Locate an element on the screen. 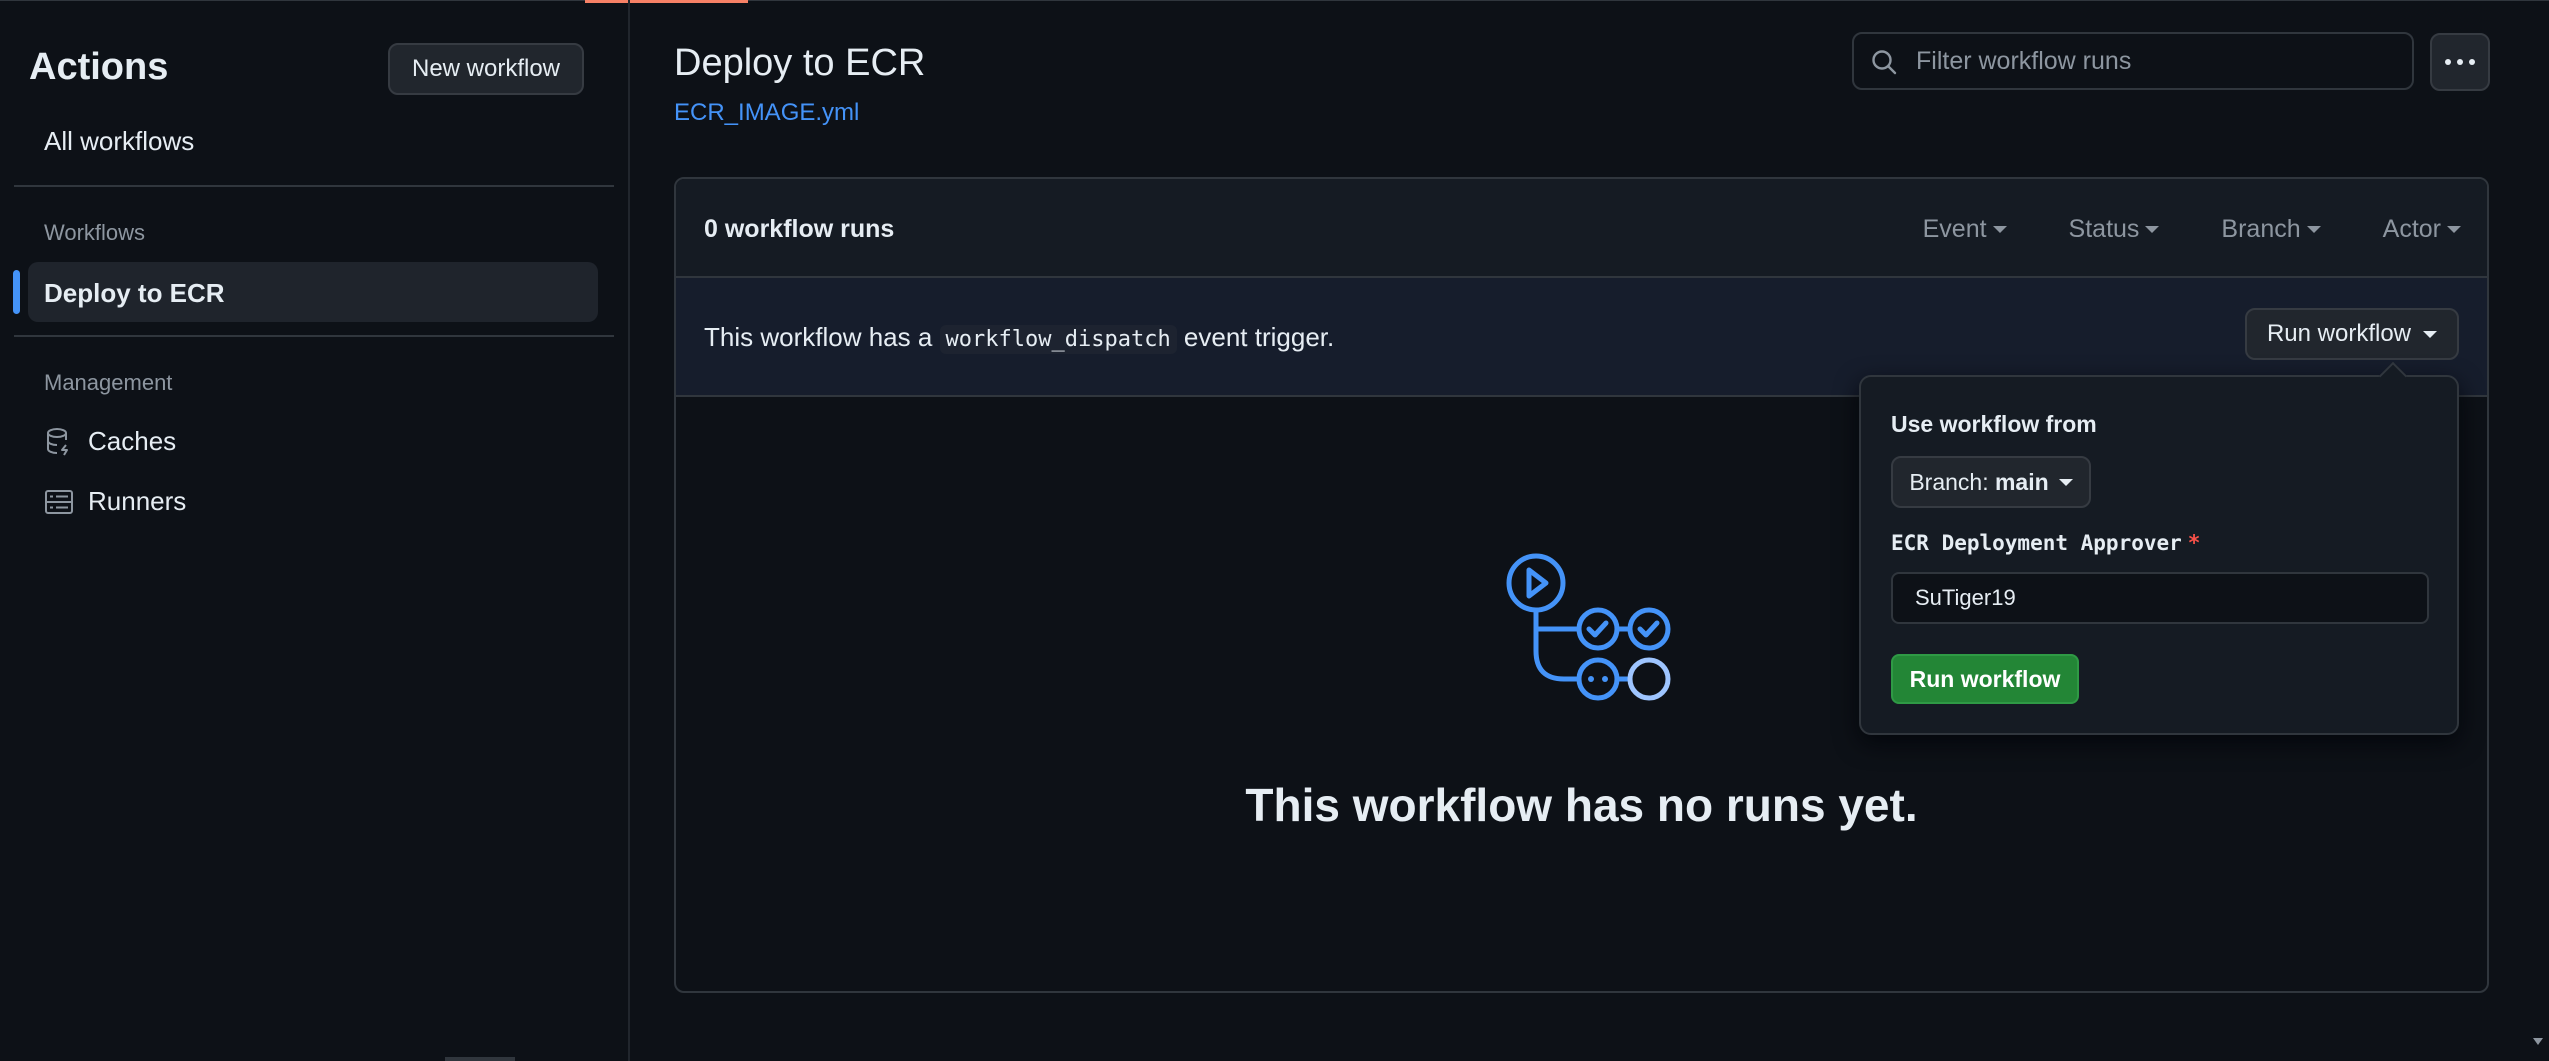 The image size is (2549, 1061). run-workflow-submit-button: Run workflow is located at coordinates (1985, 679).